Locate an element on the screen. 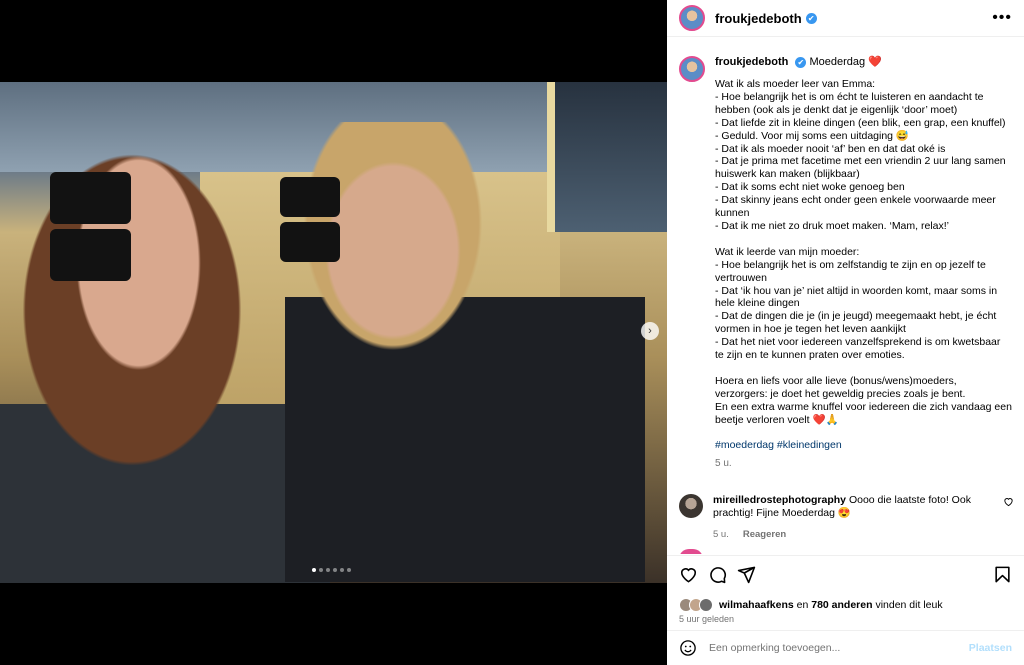 The height and width of the screenshot is (665, 1024). post-comment-button: Plaatsen is located at coordinates (990, 648).